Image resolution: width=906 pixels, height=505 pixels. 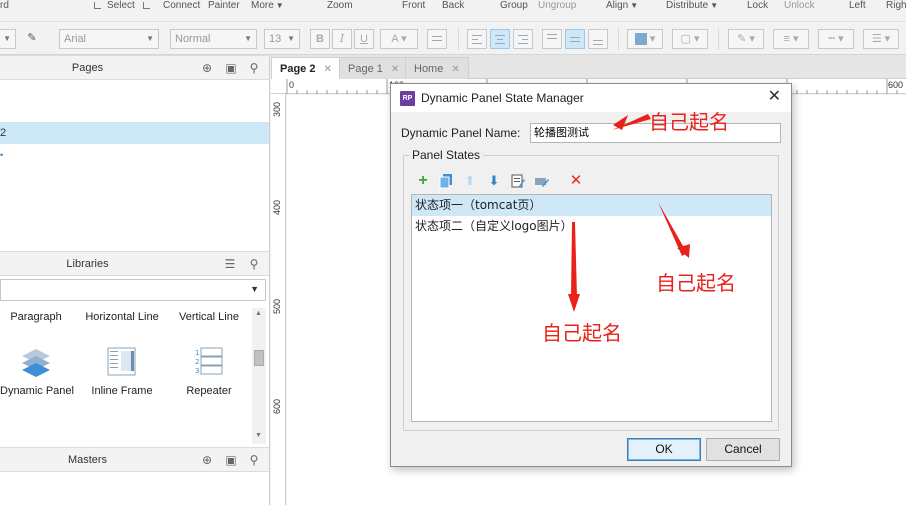 What do you see at coordinates (690, 39) in the screenshot?
I see `shadow-icon: ▢ ▾` at bounding box center [690, 39].